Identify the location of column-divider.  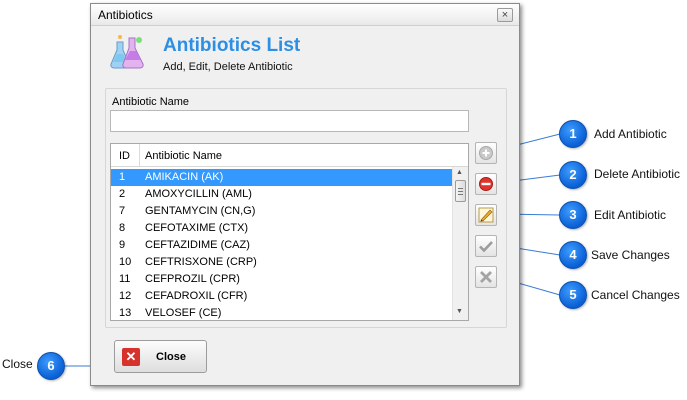
(139, 155).